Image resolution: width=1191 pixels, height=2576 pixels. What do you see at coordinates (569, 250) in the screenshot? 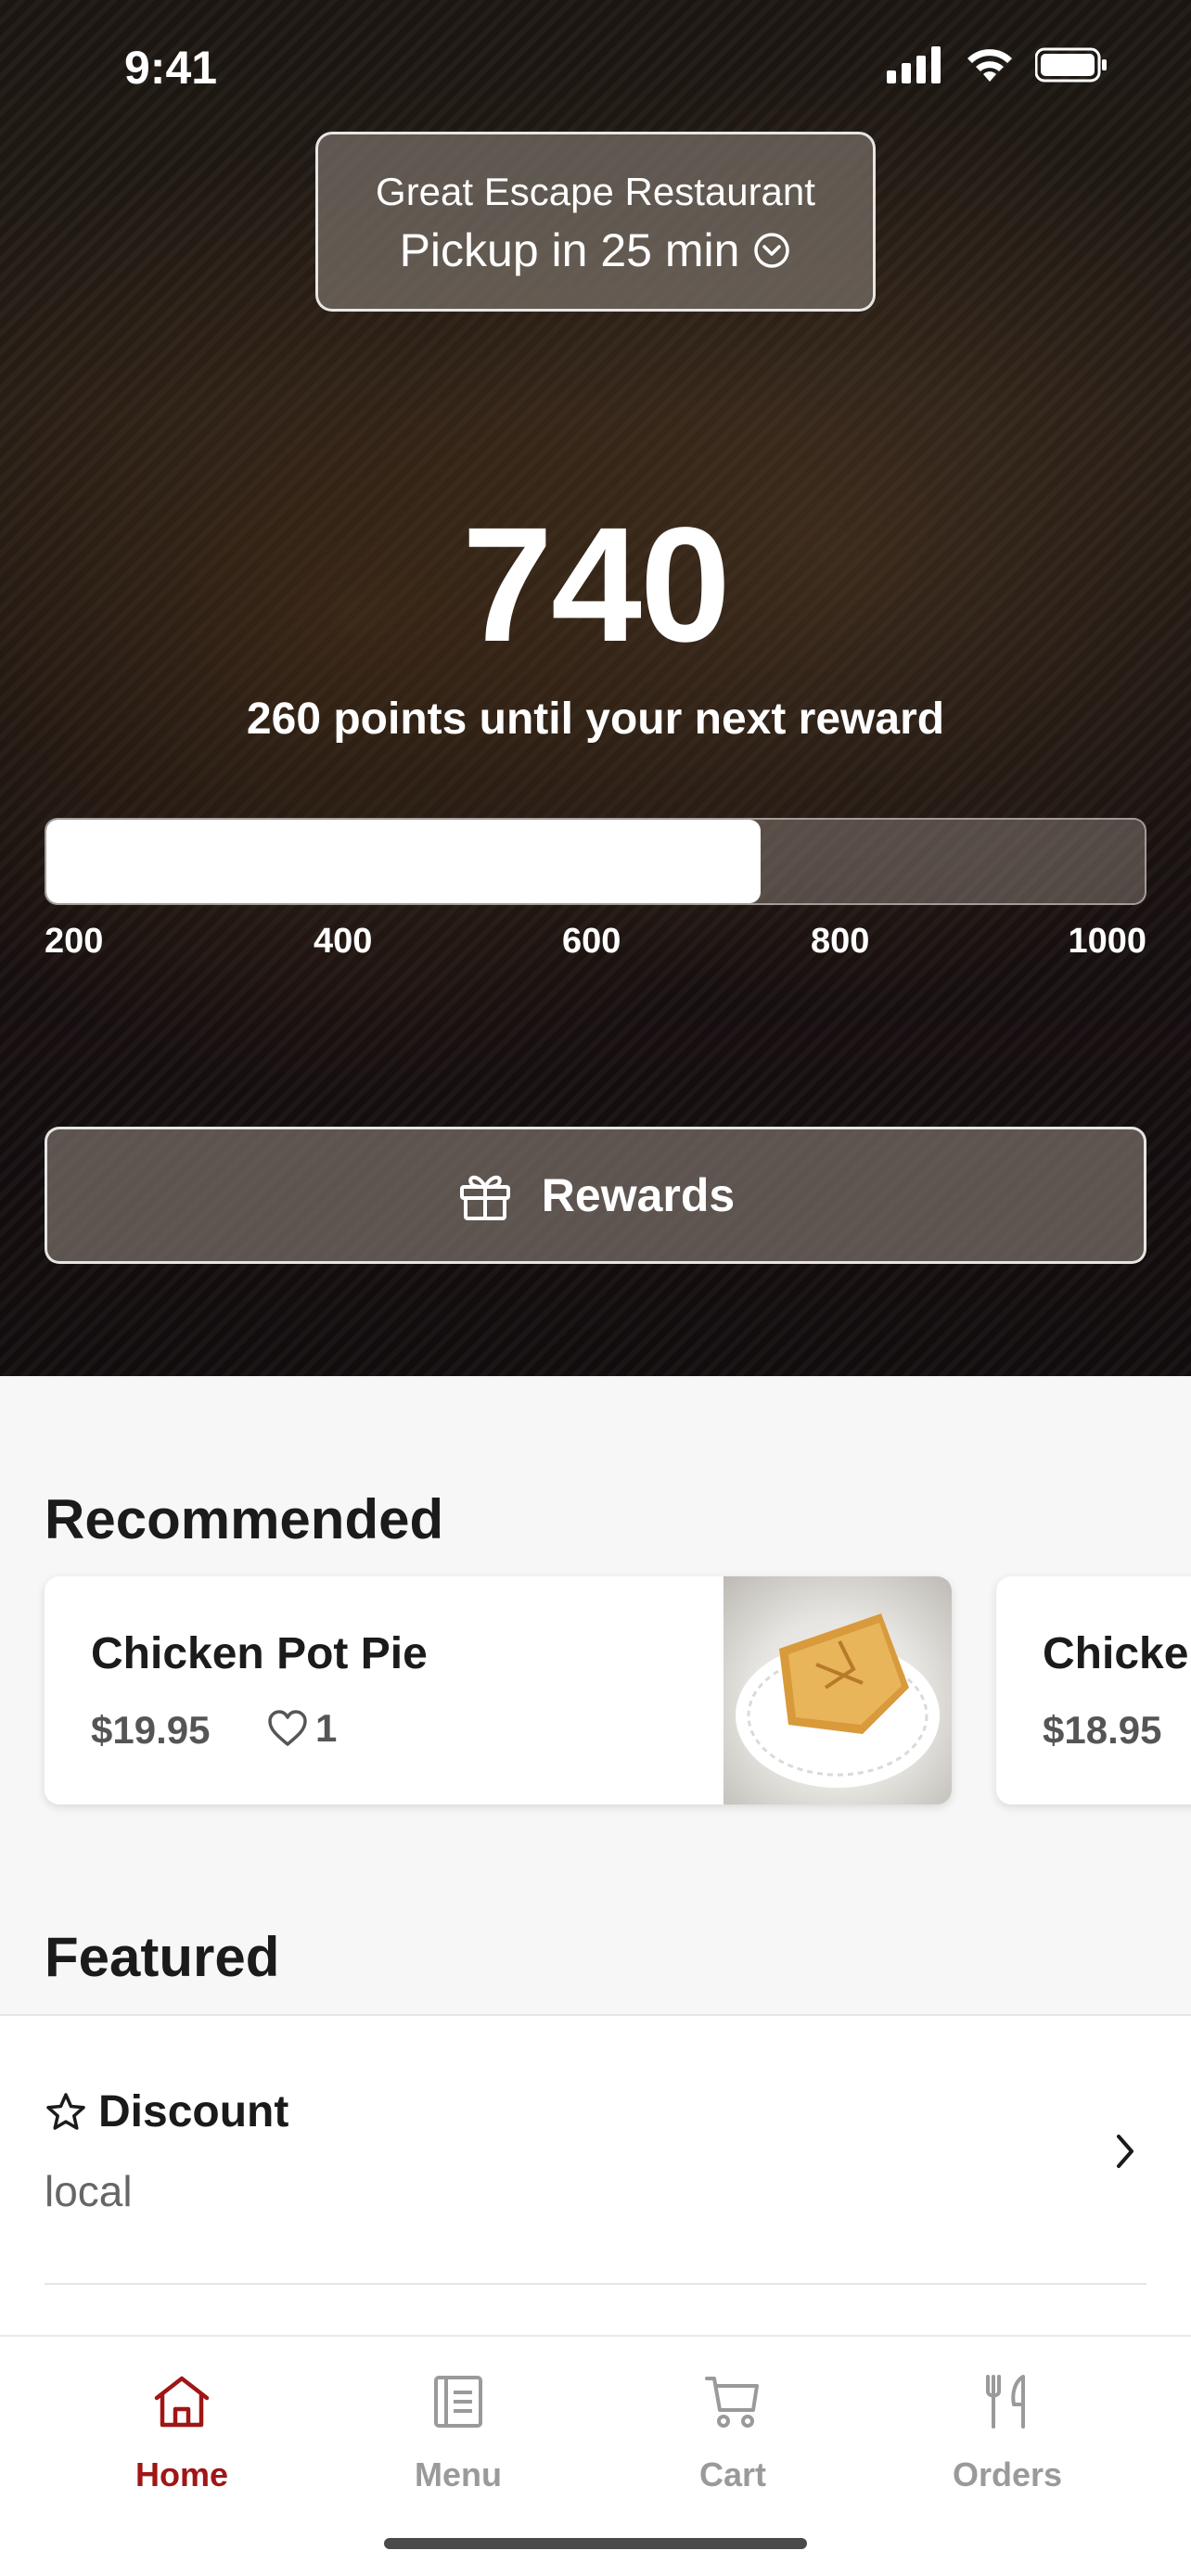
I see `pickup-label: Pickup in 25 min` at bounding box center [569, 250].